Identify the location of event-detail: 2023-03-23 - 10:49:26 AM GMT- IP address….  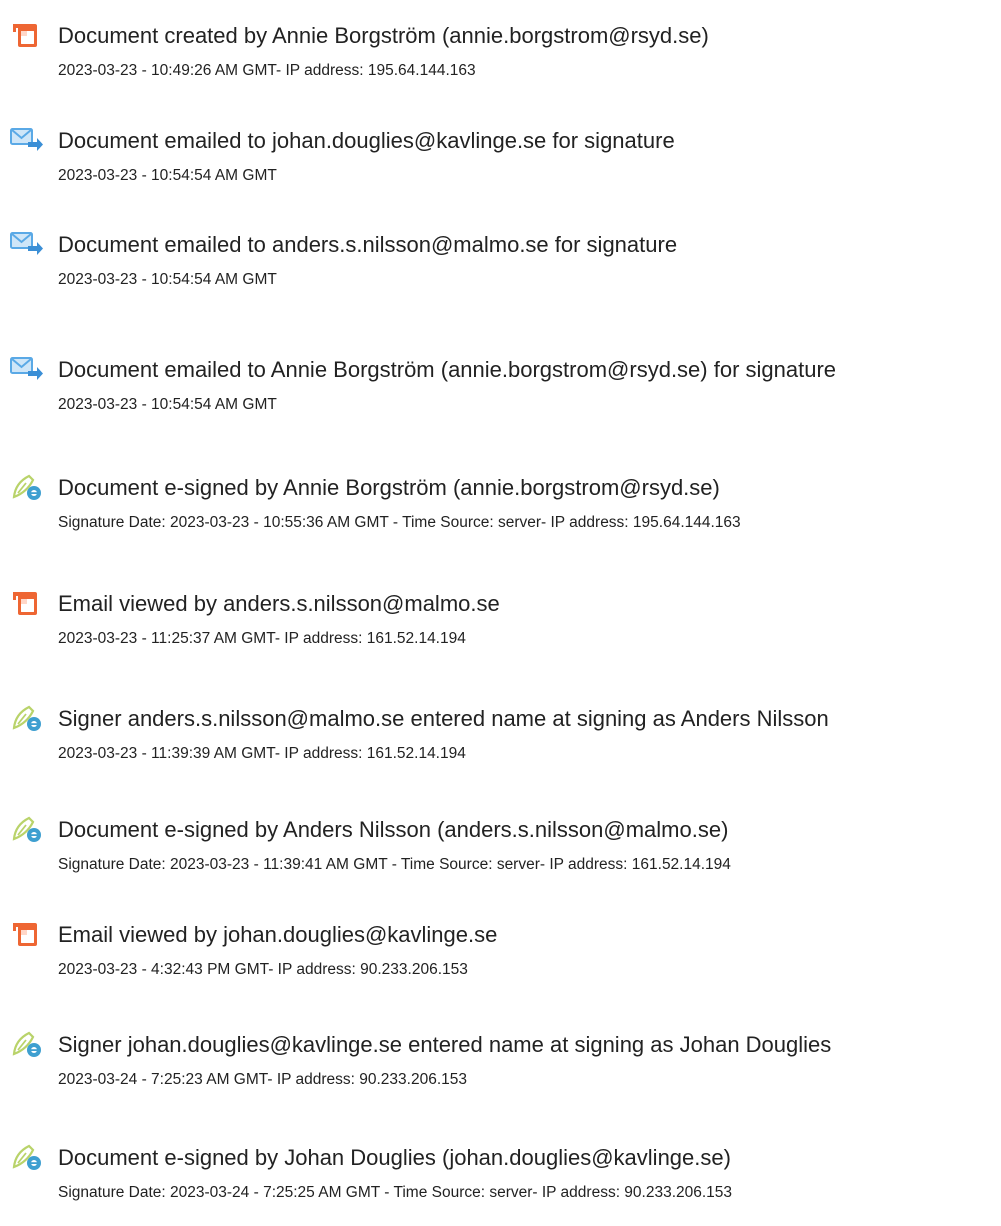
(267, 70).